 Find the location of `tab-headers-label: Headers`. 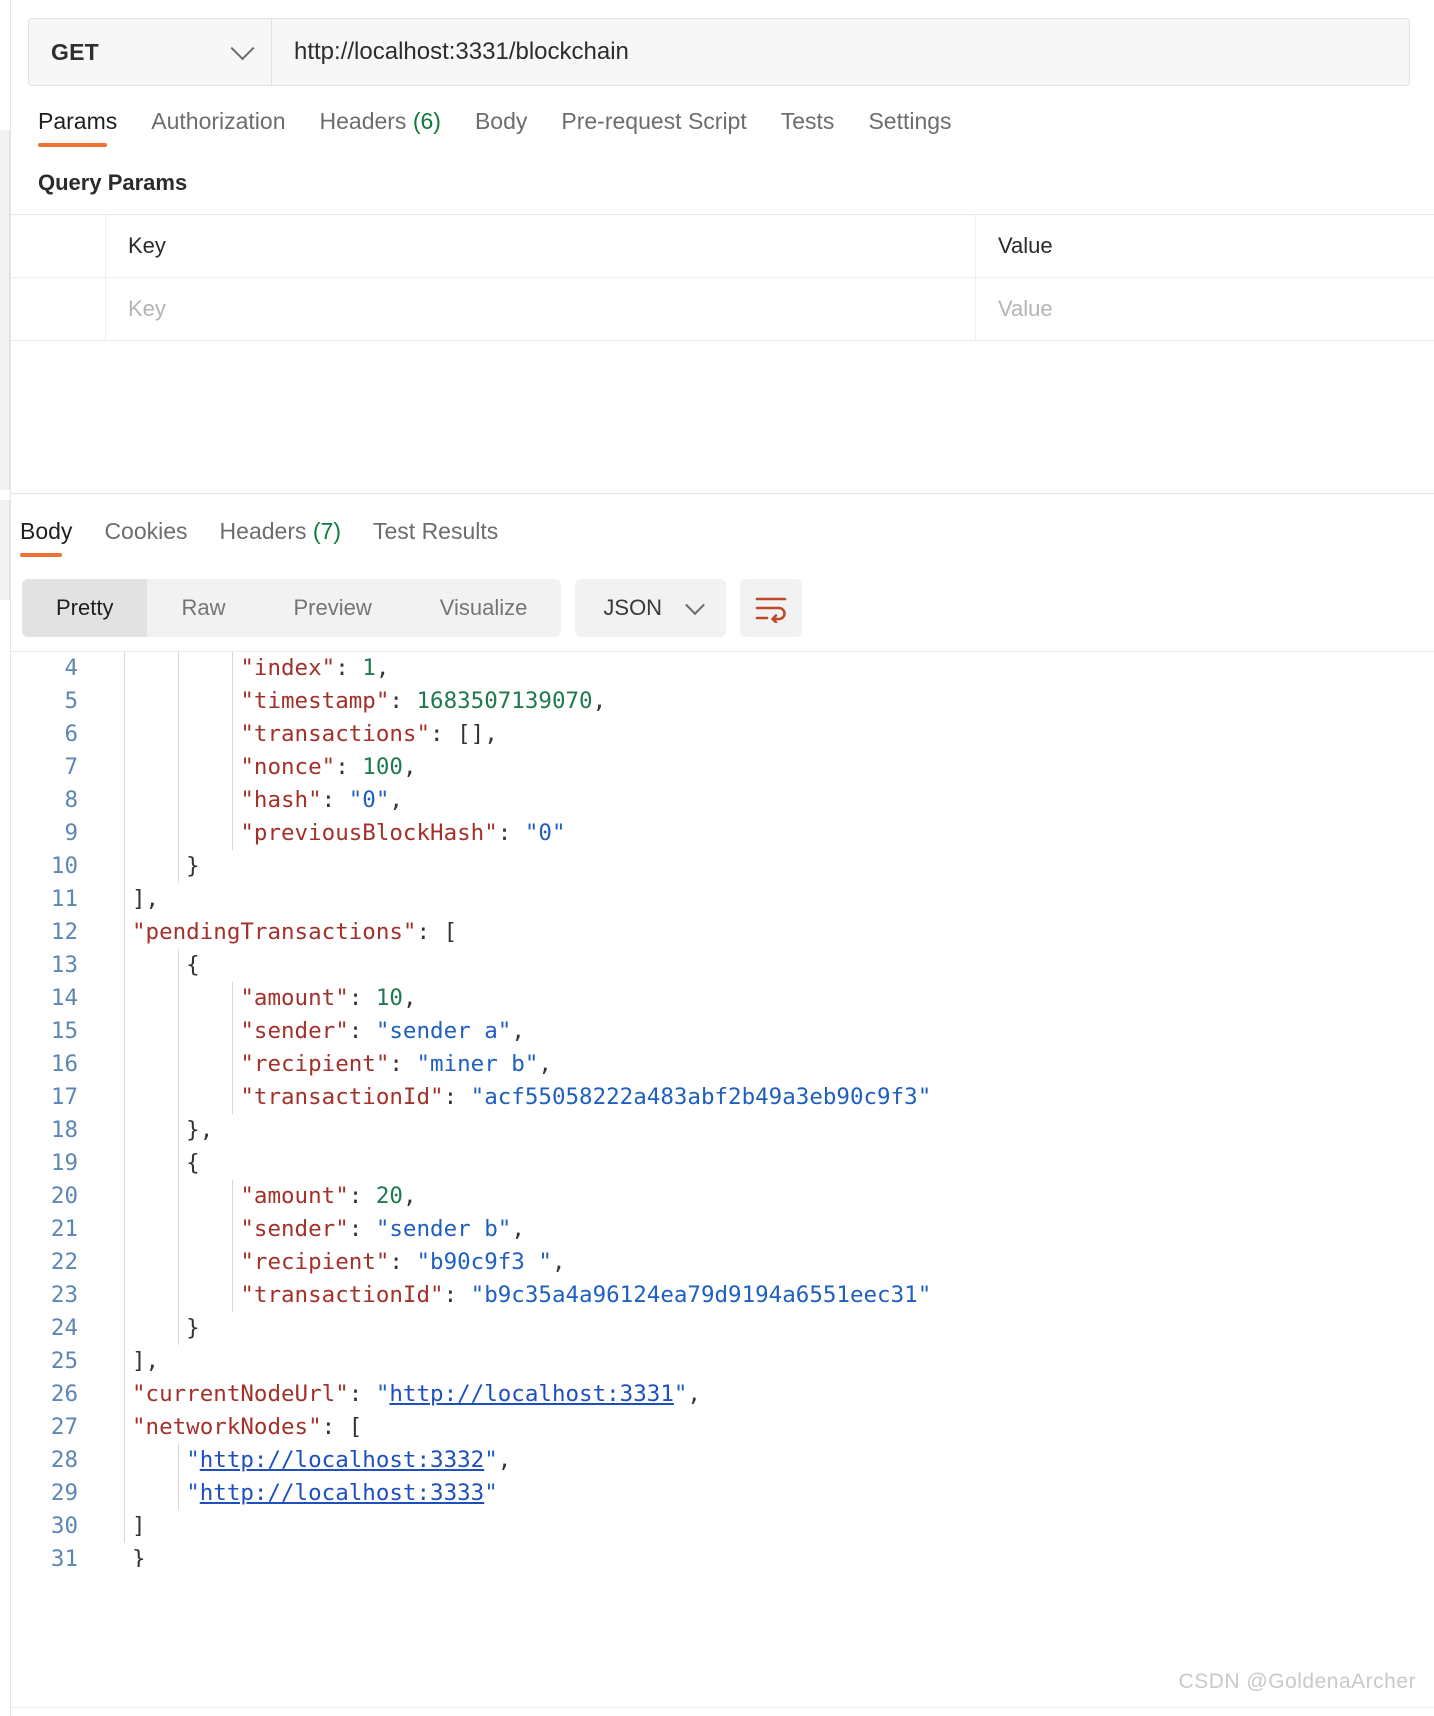

tab-headers-label: Headers is located at coordinates (363, 121).